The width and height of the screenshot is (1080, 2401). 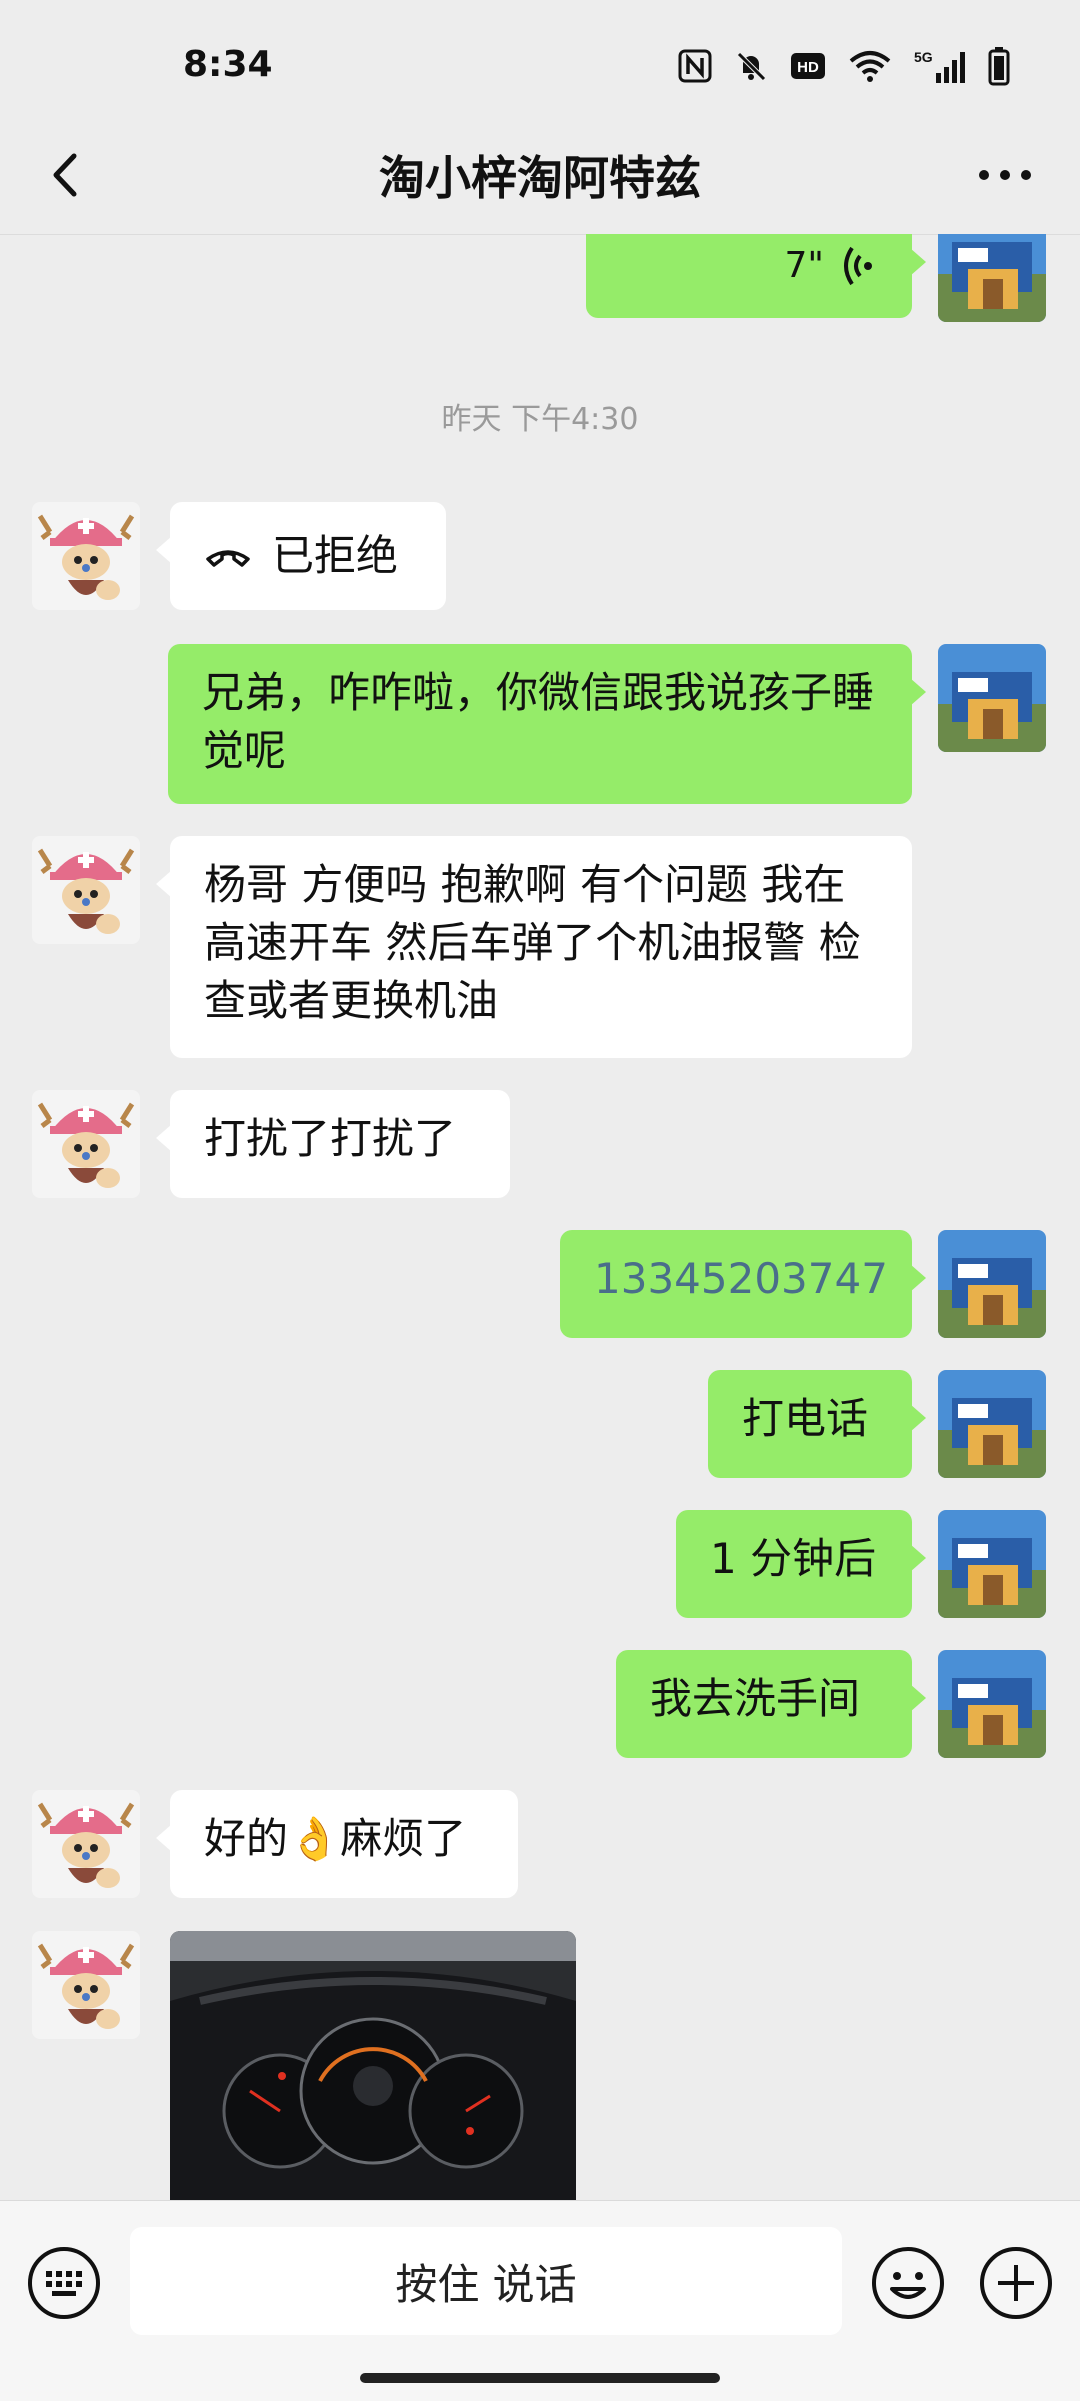 I want to click on svg-text: HD, so click(x=808, y=67).